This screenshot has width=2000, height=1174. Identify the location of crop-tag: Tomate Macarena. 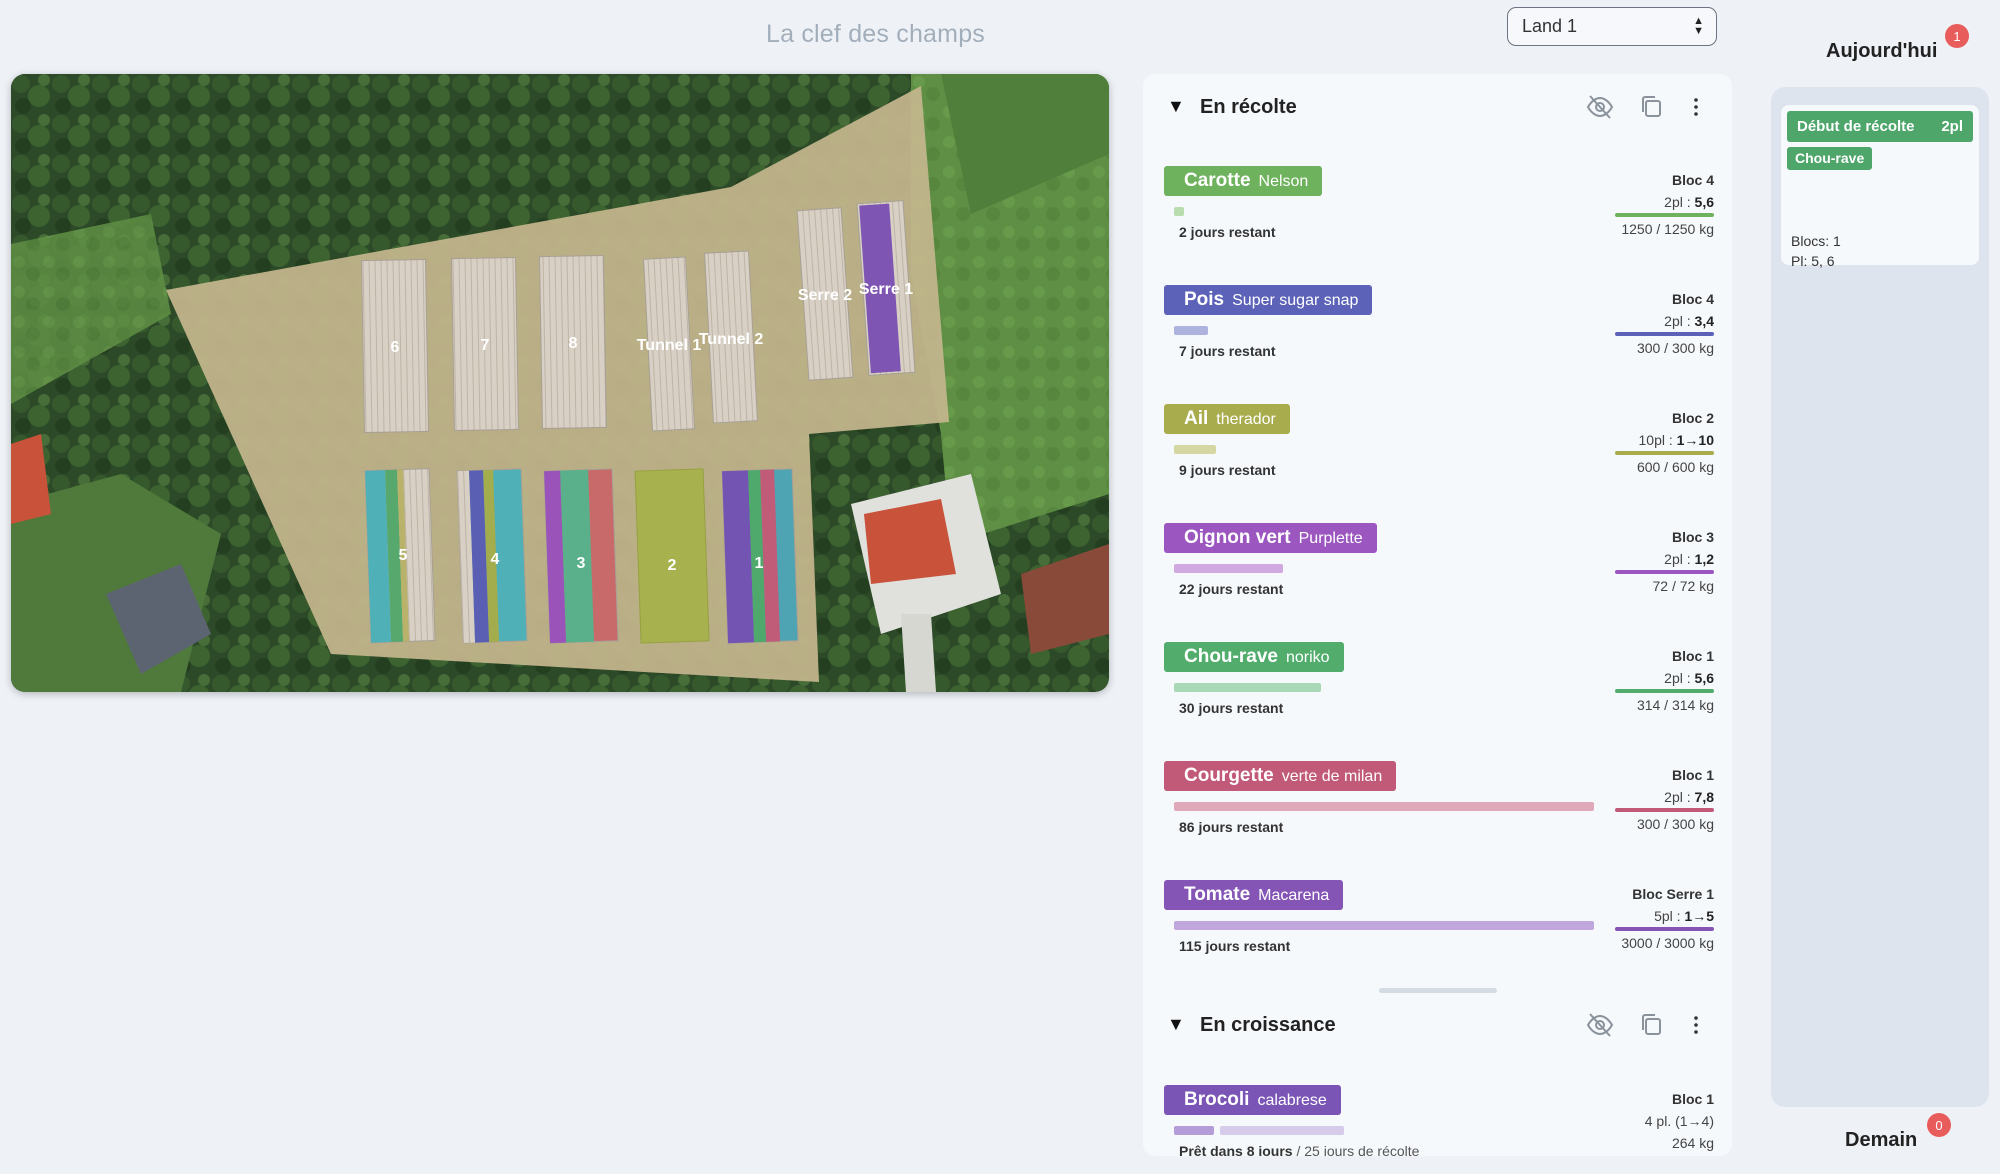
(1254, 895).